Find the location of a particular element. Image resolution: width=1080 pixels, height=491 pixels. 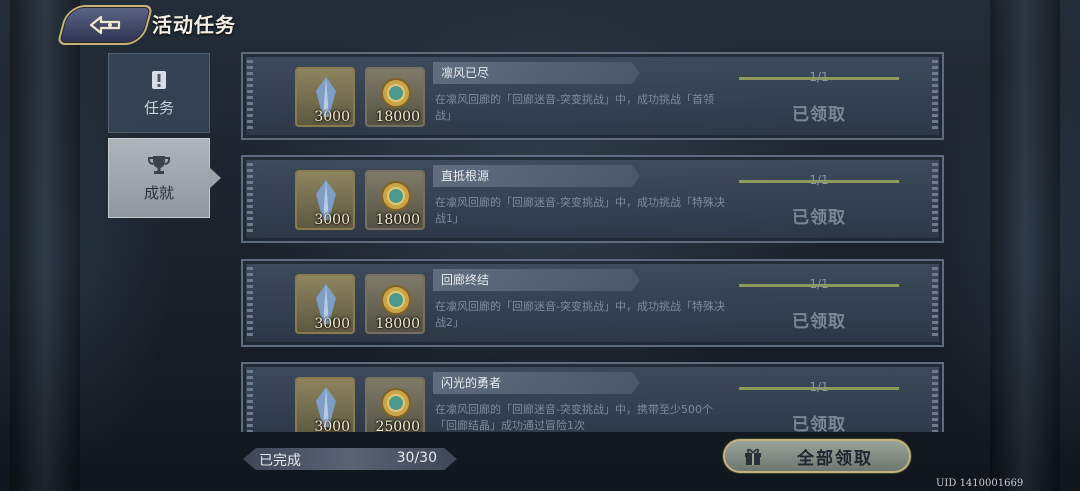

completion-counter: 已完成 30/30 is located at coordinates (350, 459).